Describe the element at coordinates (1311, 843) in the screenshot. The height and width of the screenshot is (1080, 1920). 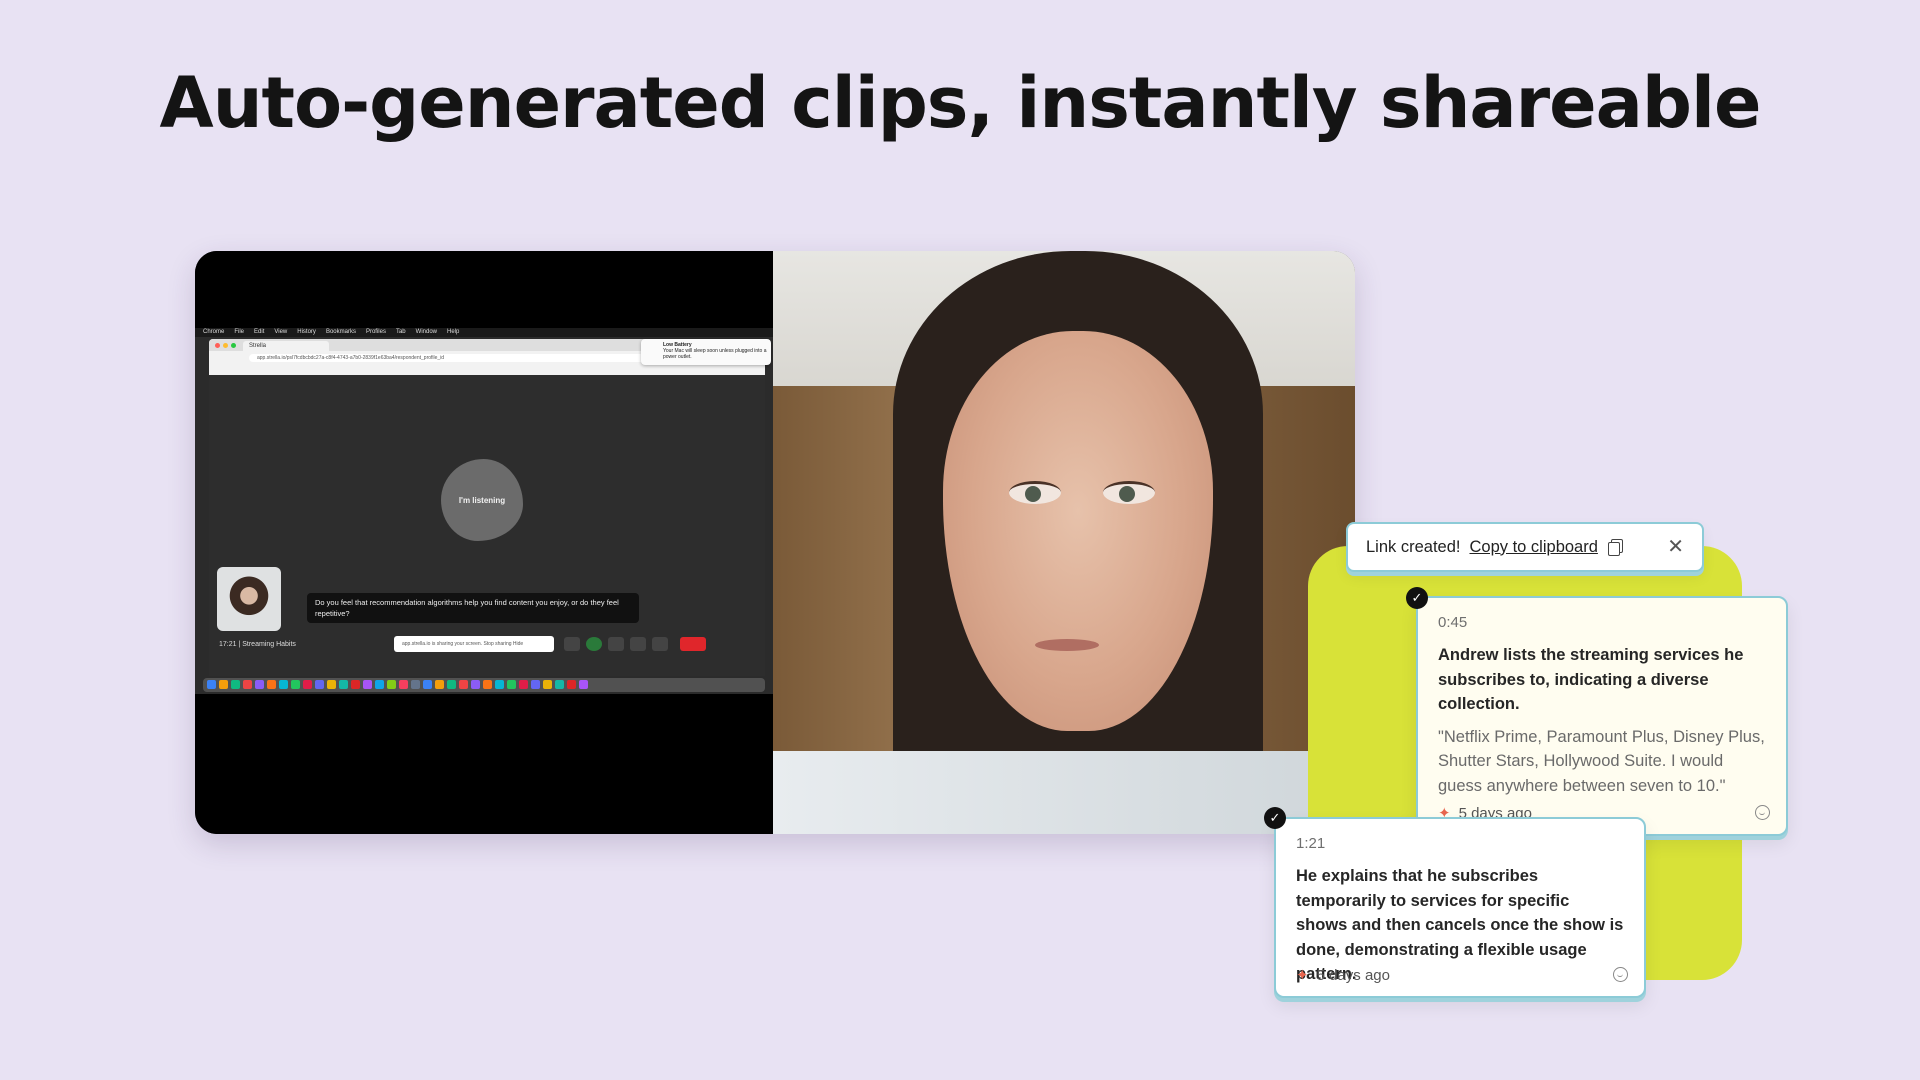
I see `clip-timestamp: 1:21` at that location.